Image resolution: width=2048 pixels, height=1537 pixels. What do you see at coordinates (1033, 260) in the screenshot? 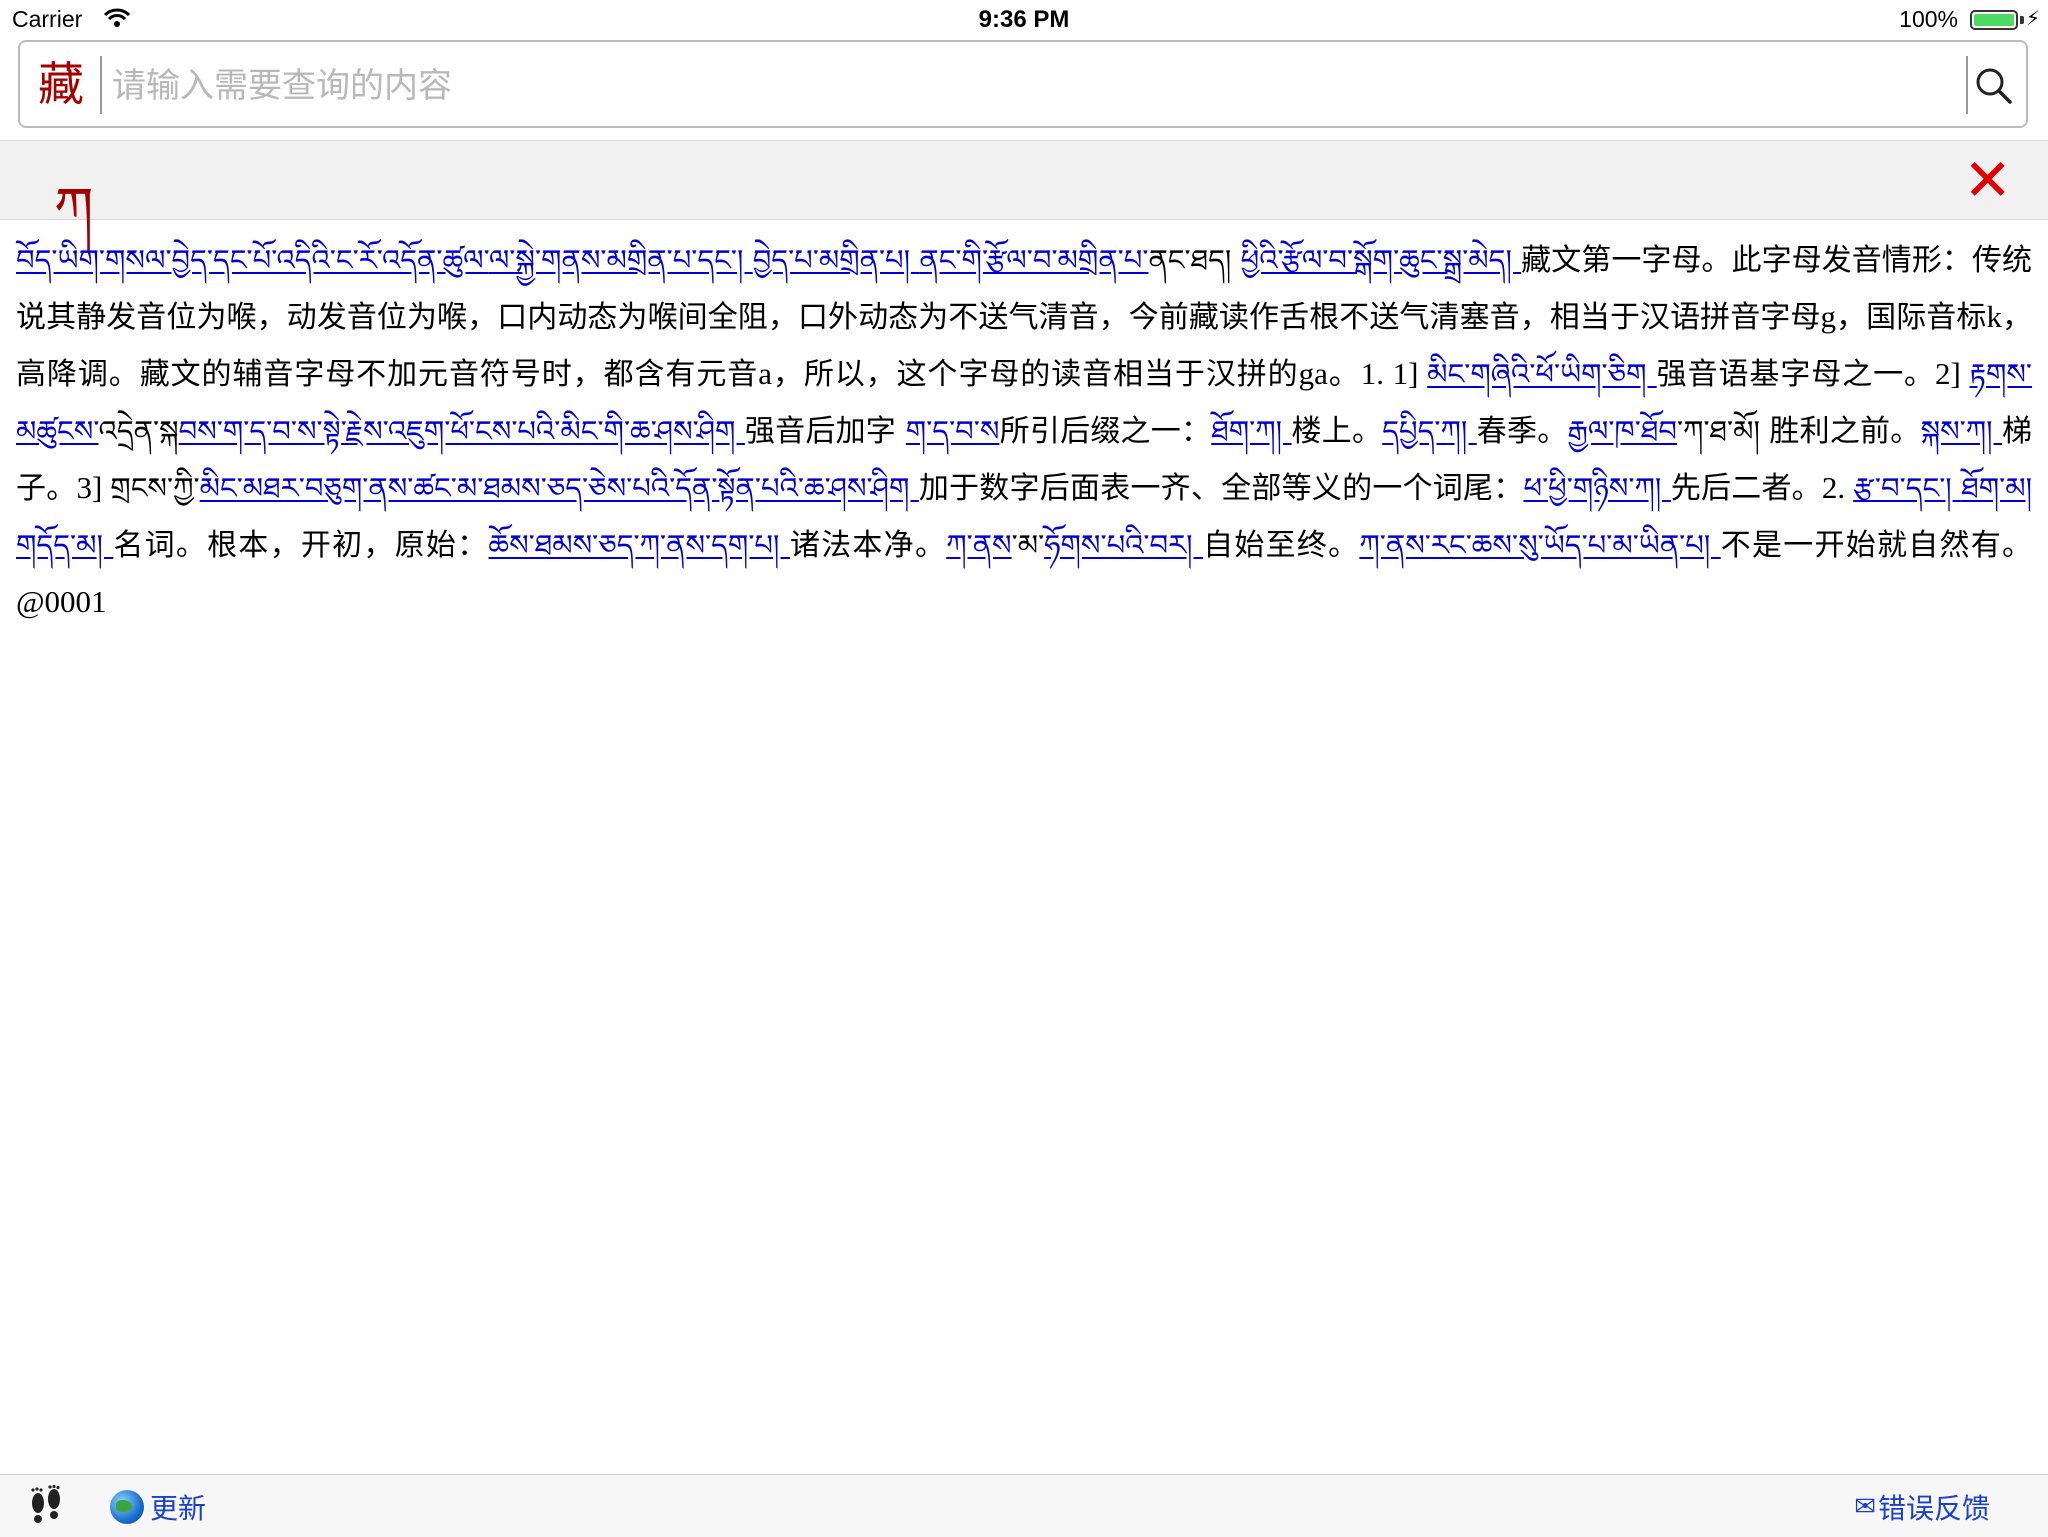
I see `tibetan-link: ནང་གི་རྩོལ་བ་མགྲིན་པ་` at bounding box center [1033, 260].